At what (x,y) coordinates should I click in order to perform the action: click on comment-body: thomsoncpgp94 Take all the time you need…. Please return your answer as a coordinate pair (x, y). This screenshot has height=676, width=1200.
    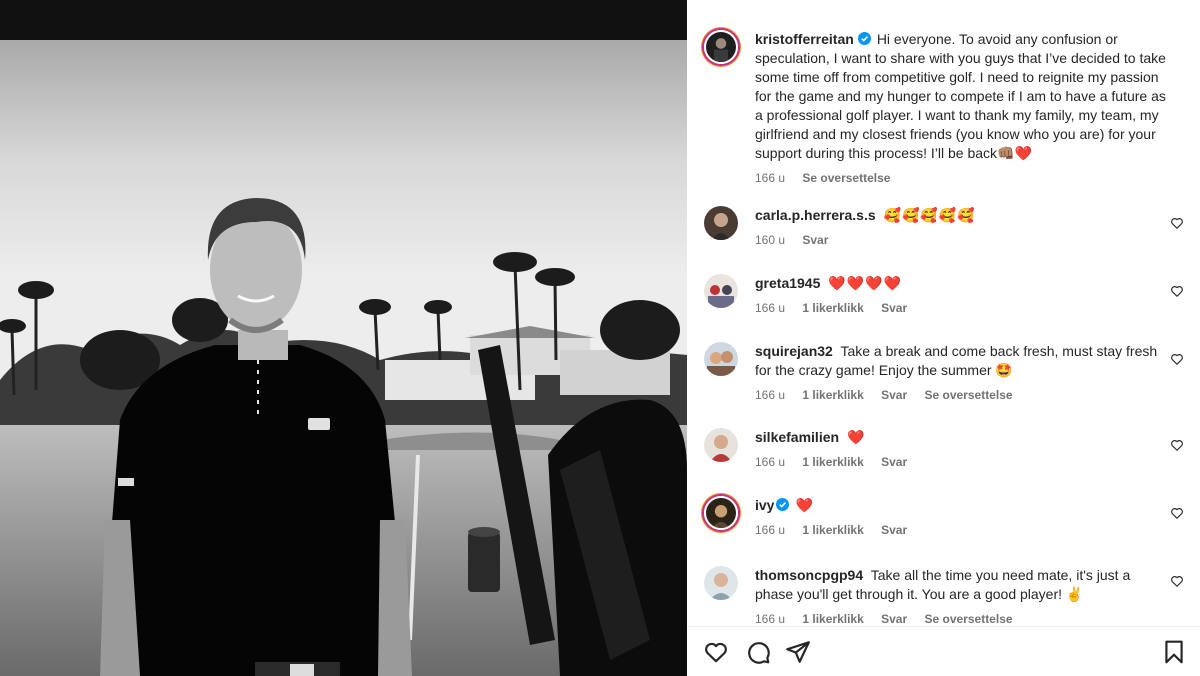
    Looking at the image, I should click on (961, 596).